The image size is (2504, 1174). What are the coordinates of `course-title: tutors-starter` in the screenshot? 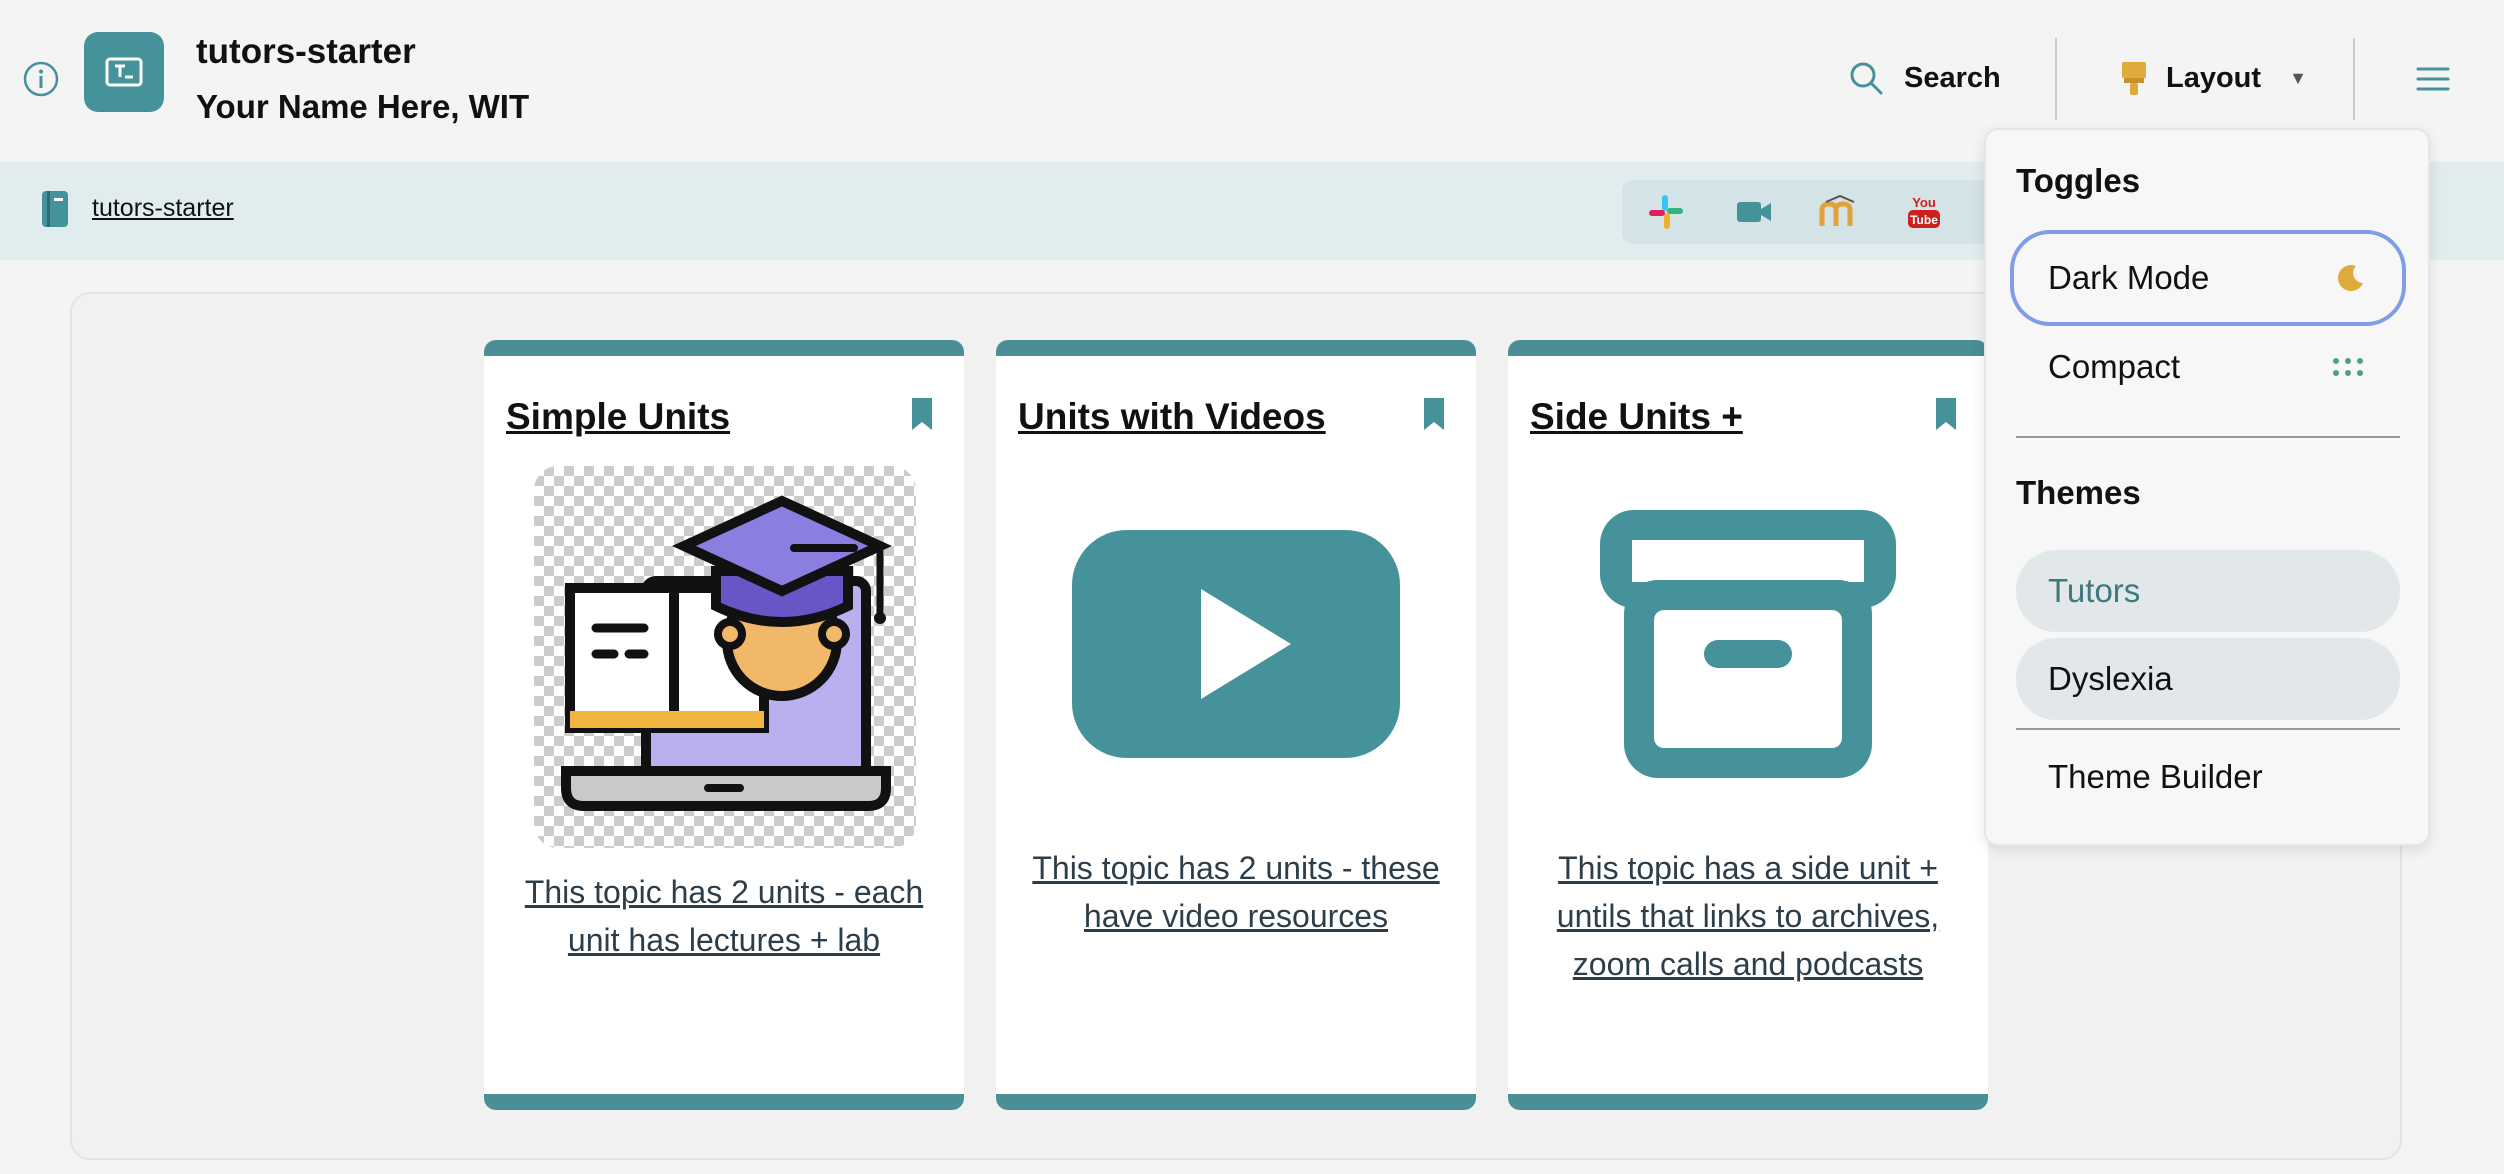 It's located at (306, 51).